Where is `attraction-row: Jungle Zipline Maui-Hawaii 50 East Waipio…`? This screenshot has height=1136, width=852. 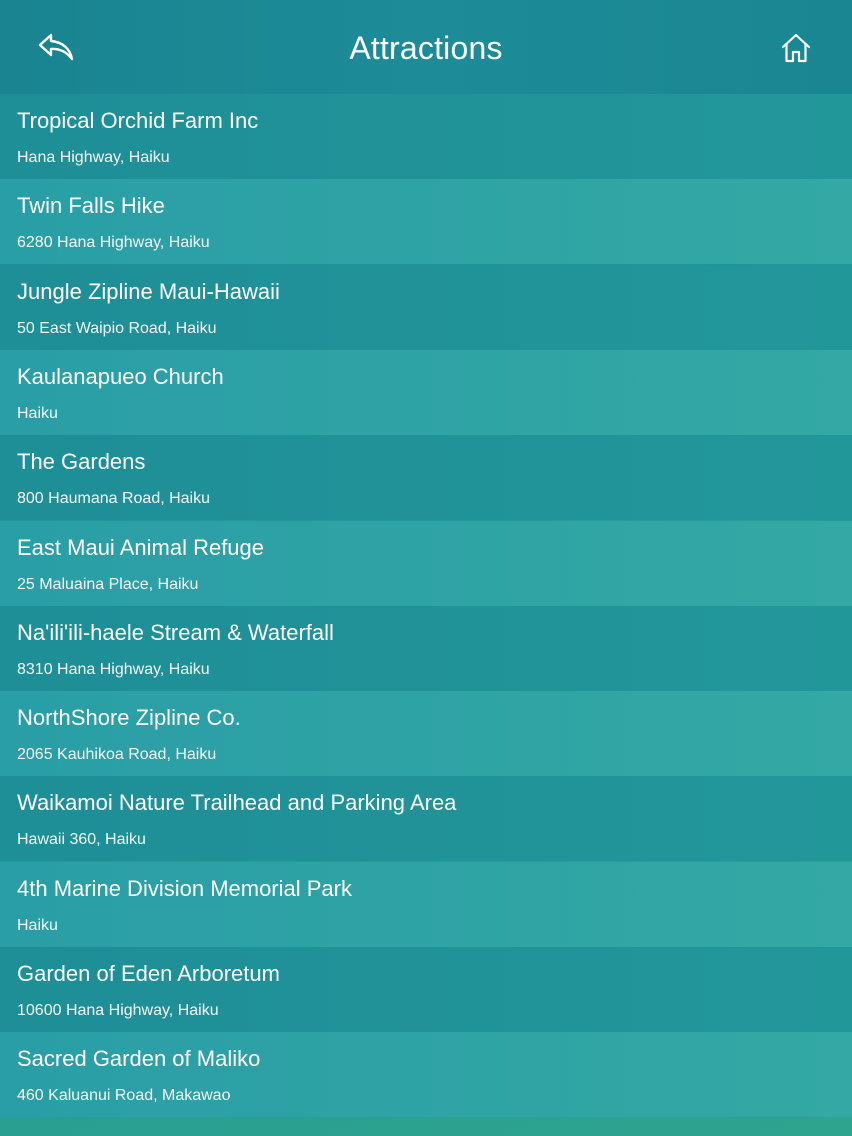 attraction-row: Jungle Zipline Maui-Hawaii 50 East Waipio… is located at coordinates (426, 307).